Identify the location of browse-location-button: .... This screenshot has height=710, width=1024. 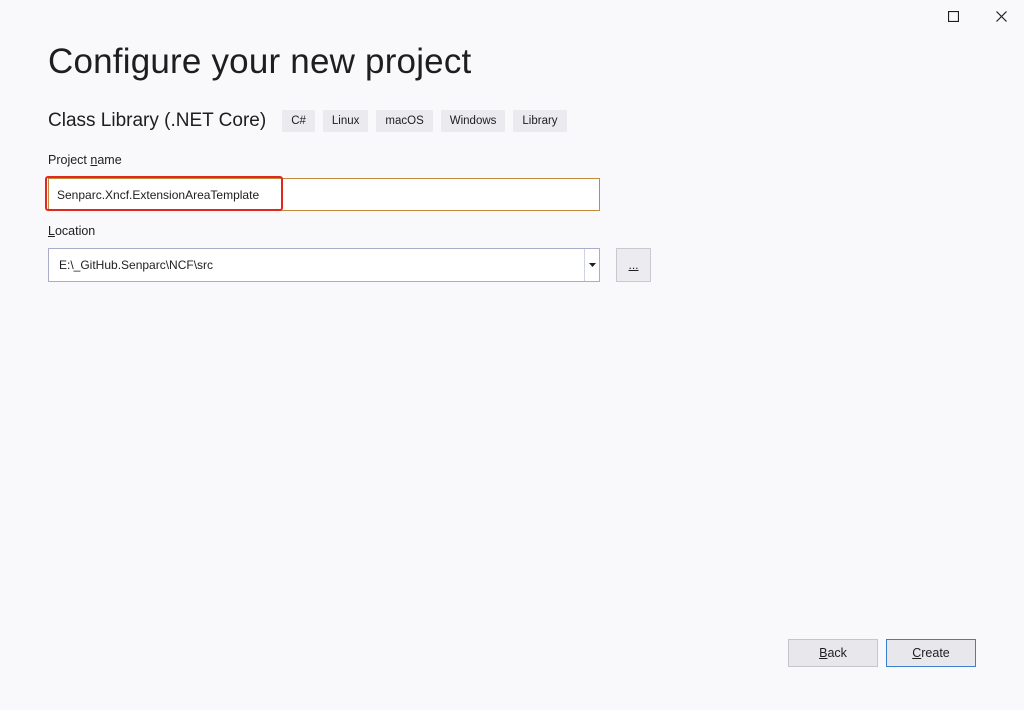
(633, 265).